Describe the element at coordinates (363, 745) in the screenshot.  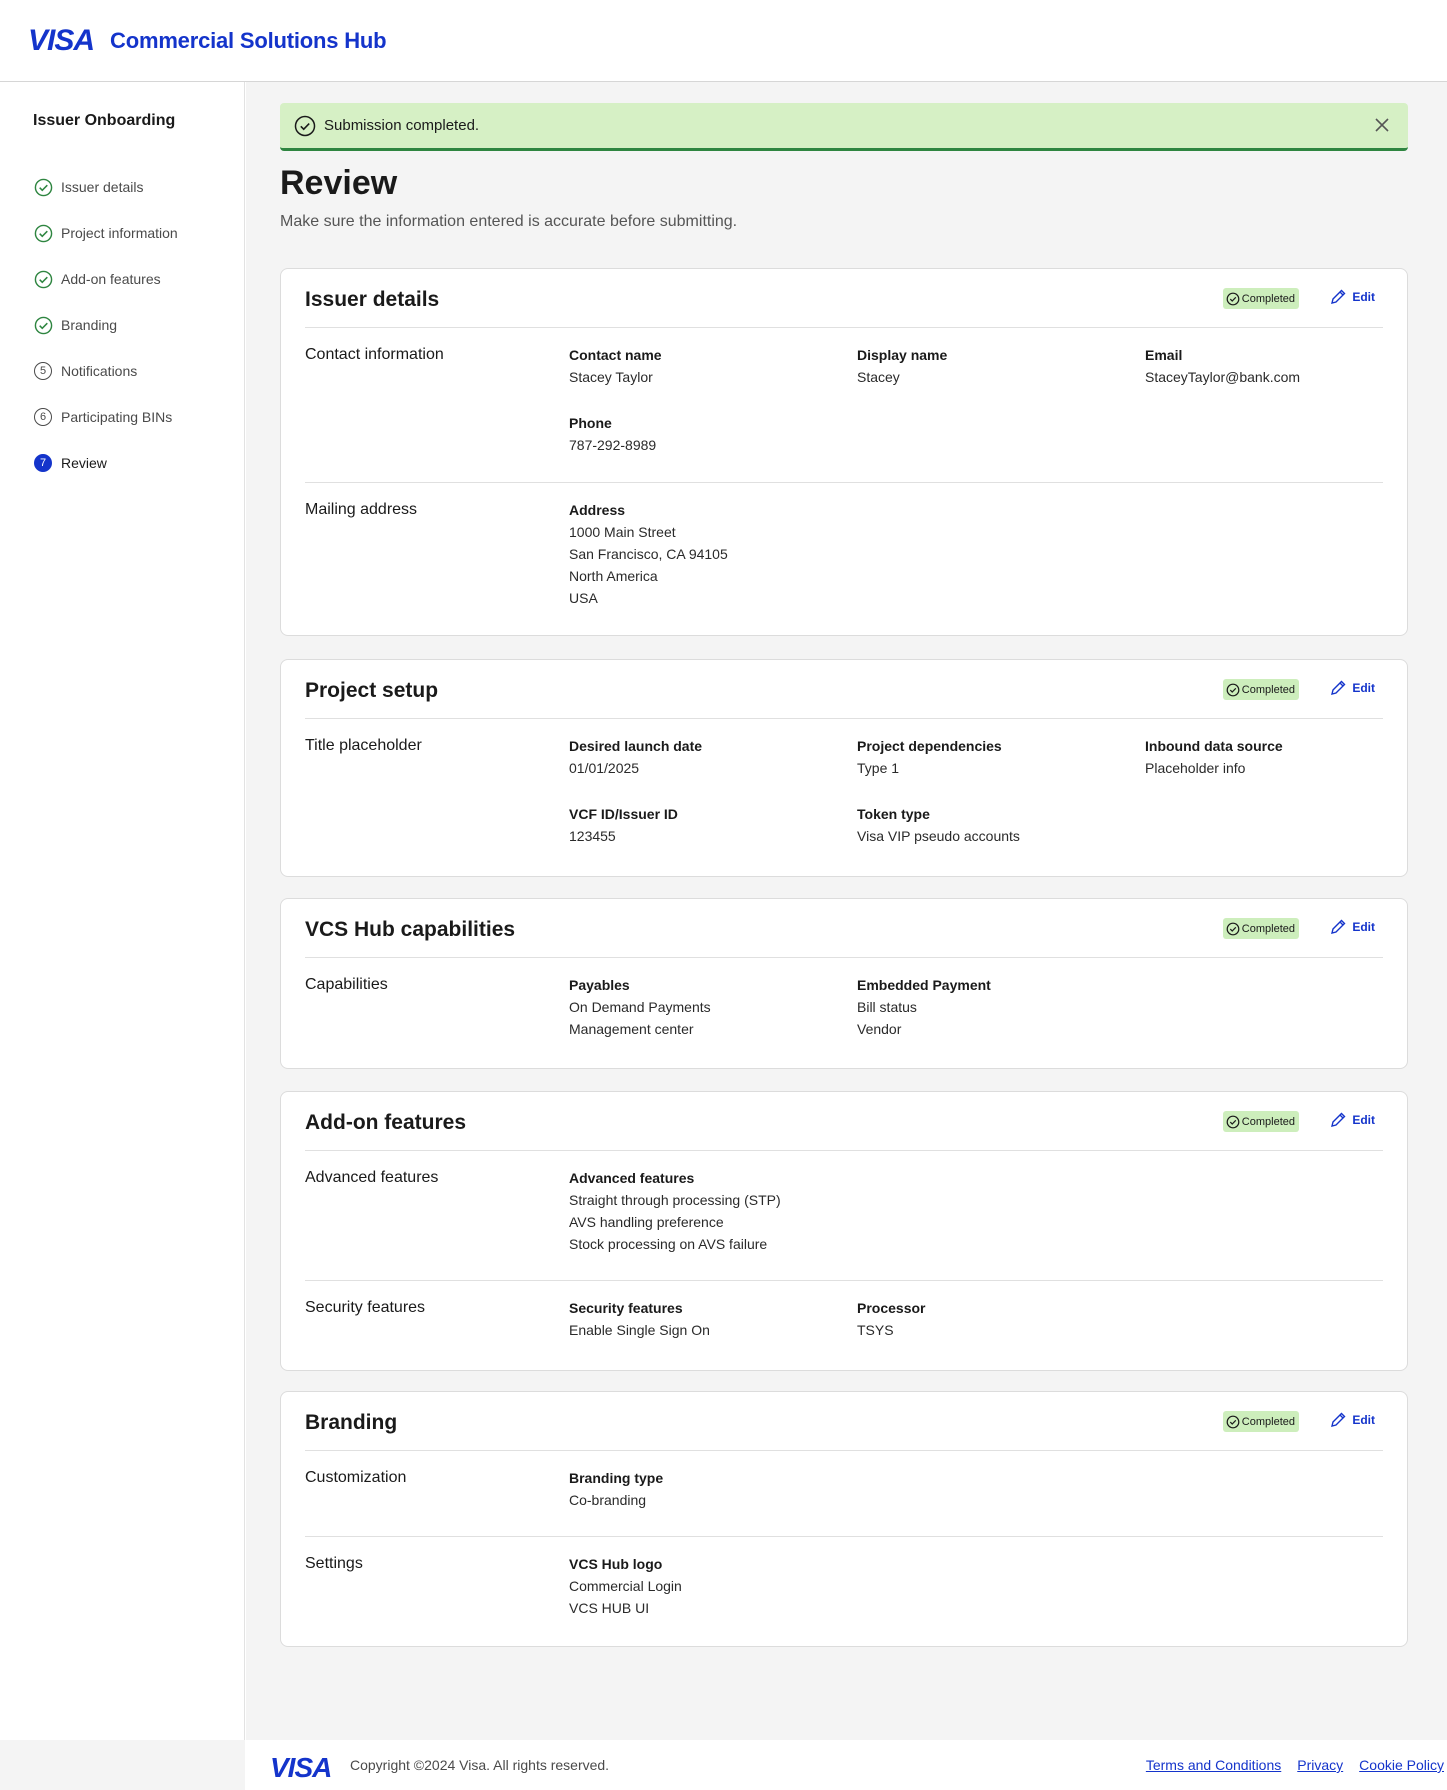
I see `section-label: Title placeholder` at that location.